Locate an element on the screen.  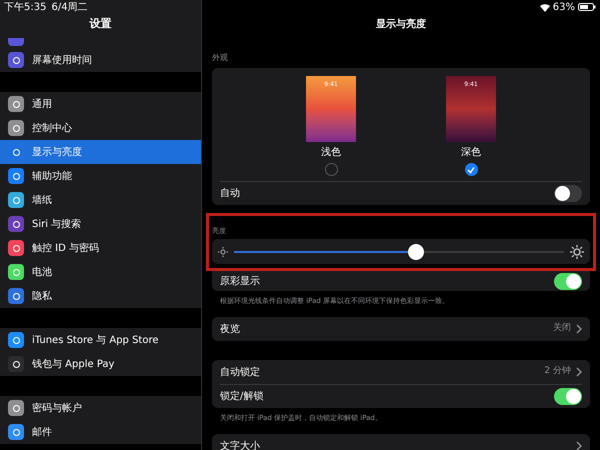
sidebar-item: 控制中心 is located at coordinates (100, 128).